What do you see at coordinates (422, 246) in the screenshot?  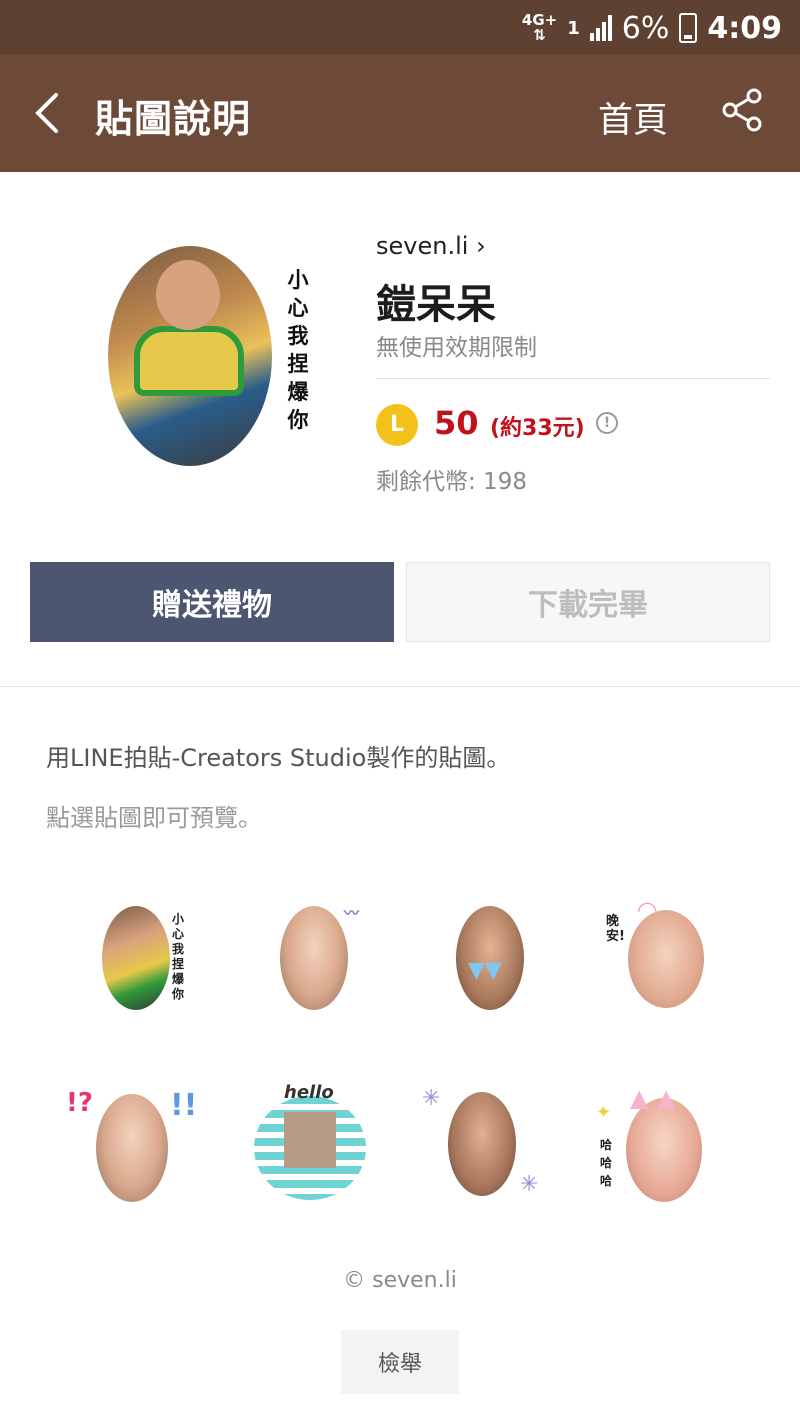 I see `author-name: seven.li` at bounding box center [422, 246].